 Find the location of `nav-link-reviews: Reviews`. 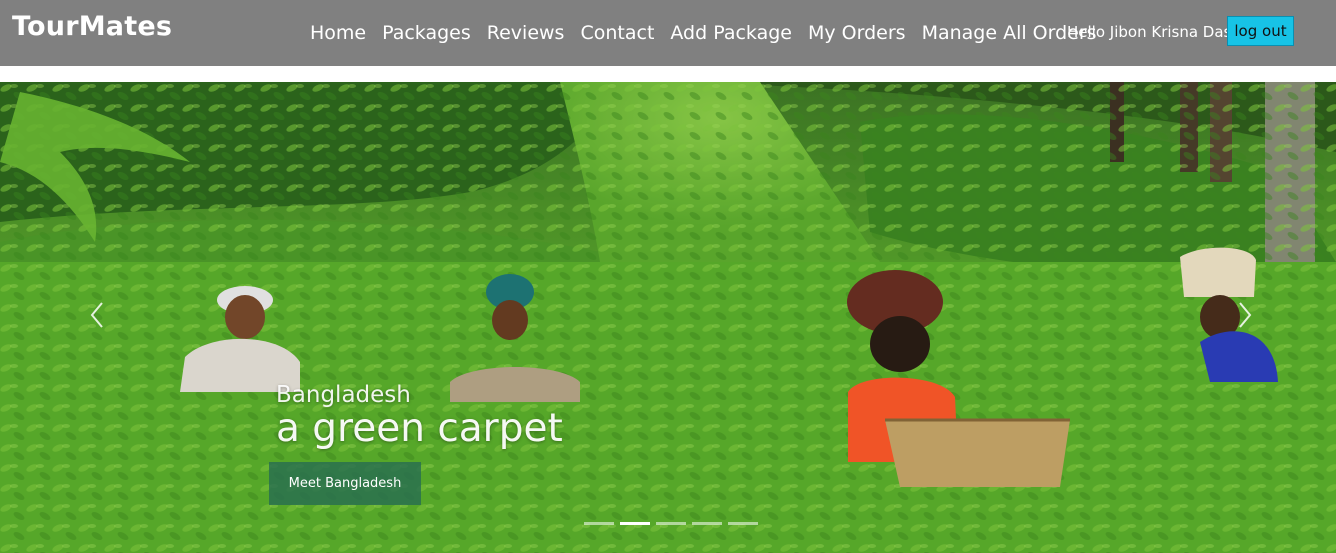

nav-link-reviews: Reviews is located at coordinates (526, 33).